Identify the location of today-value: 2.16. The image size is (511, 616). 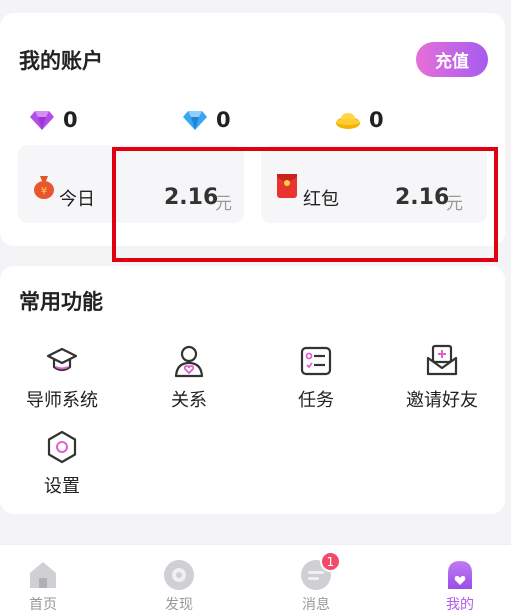
(191, 197).